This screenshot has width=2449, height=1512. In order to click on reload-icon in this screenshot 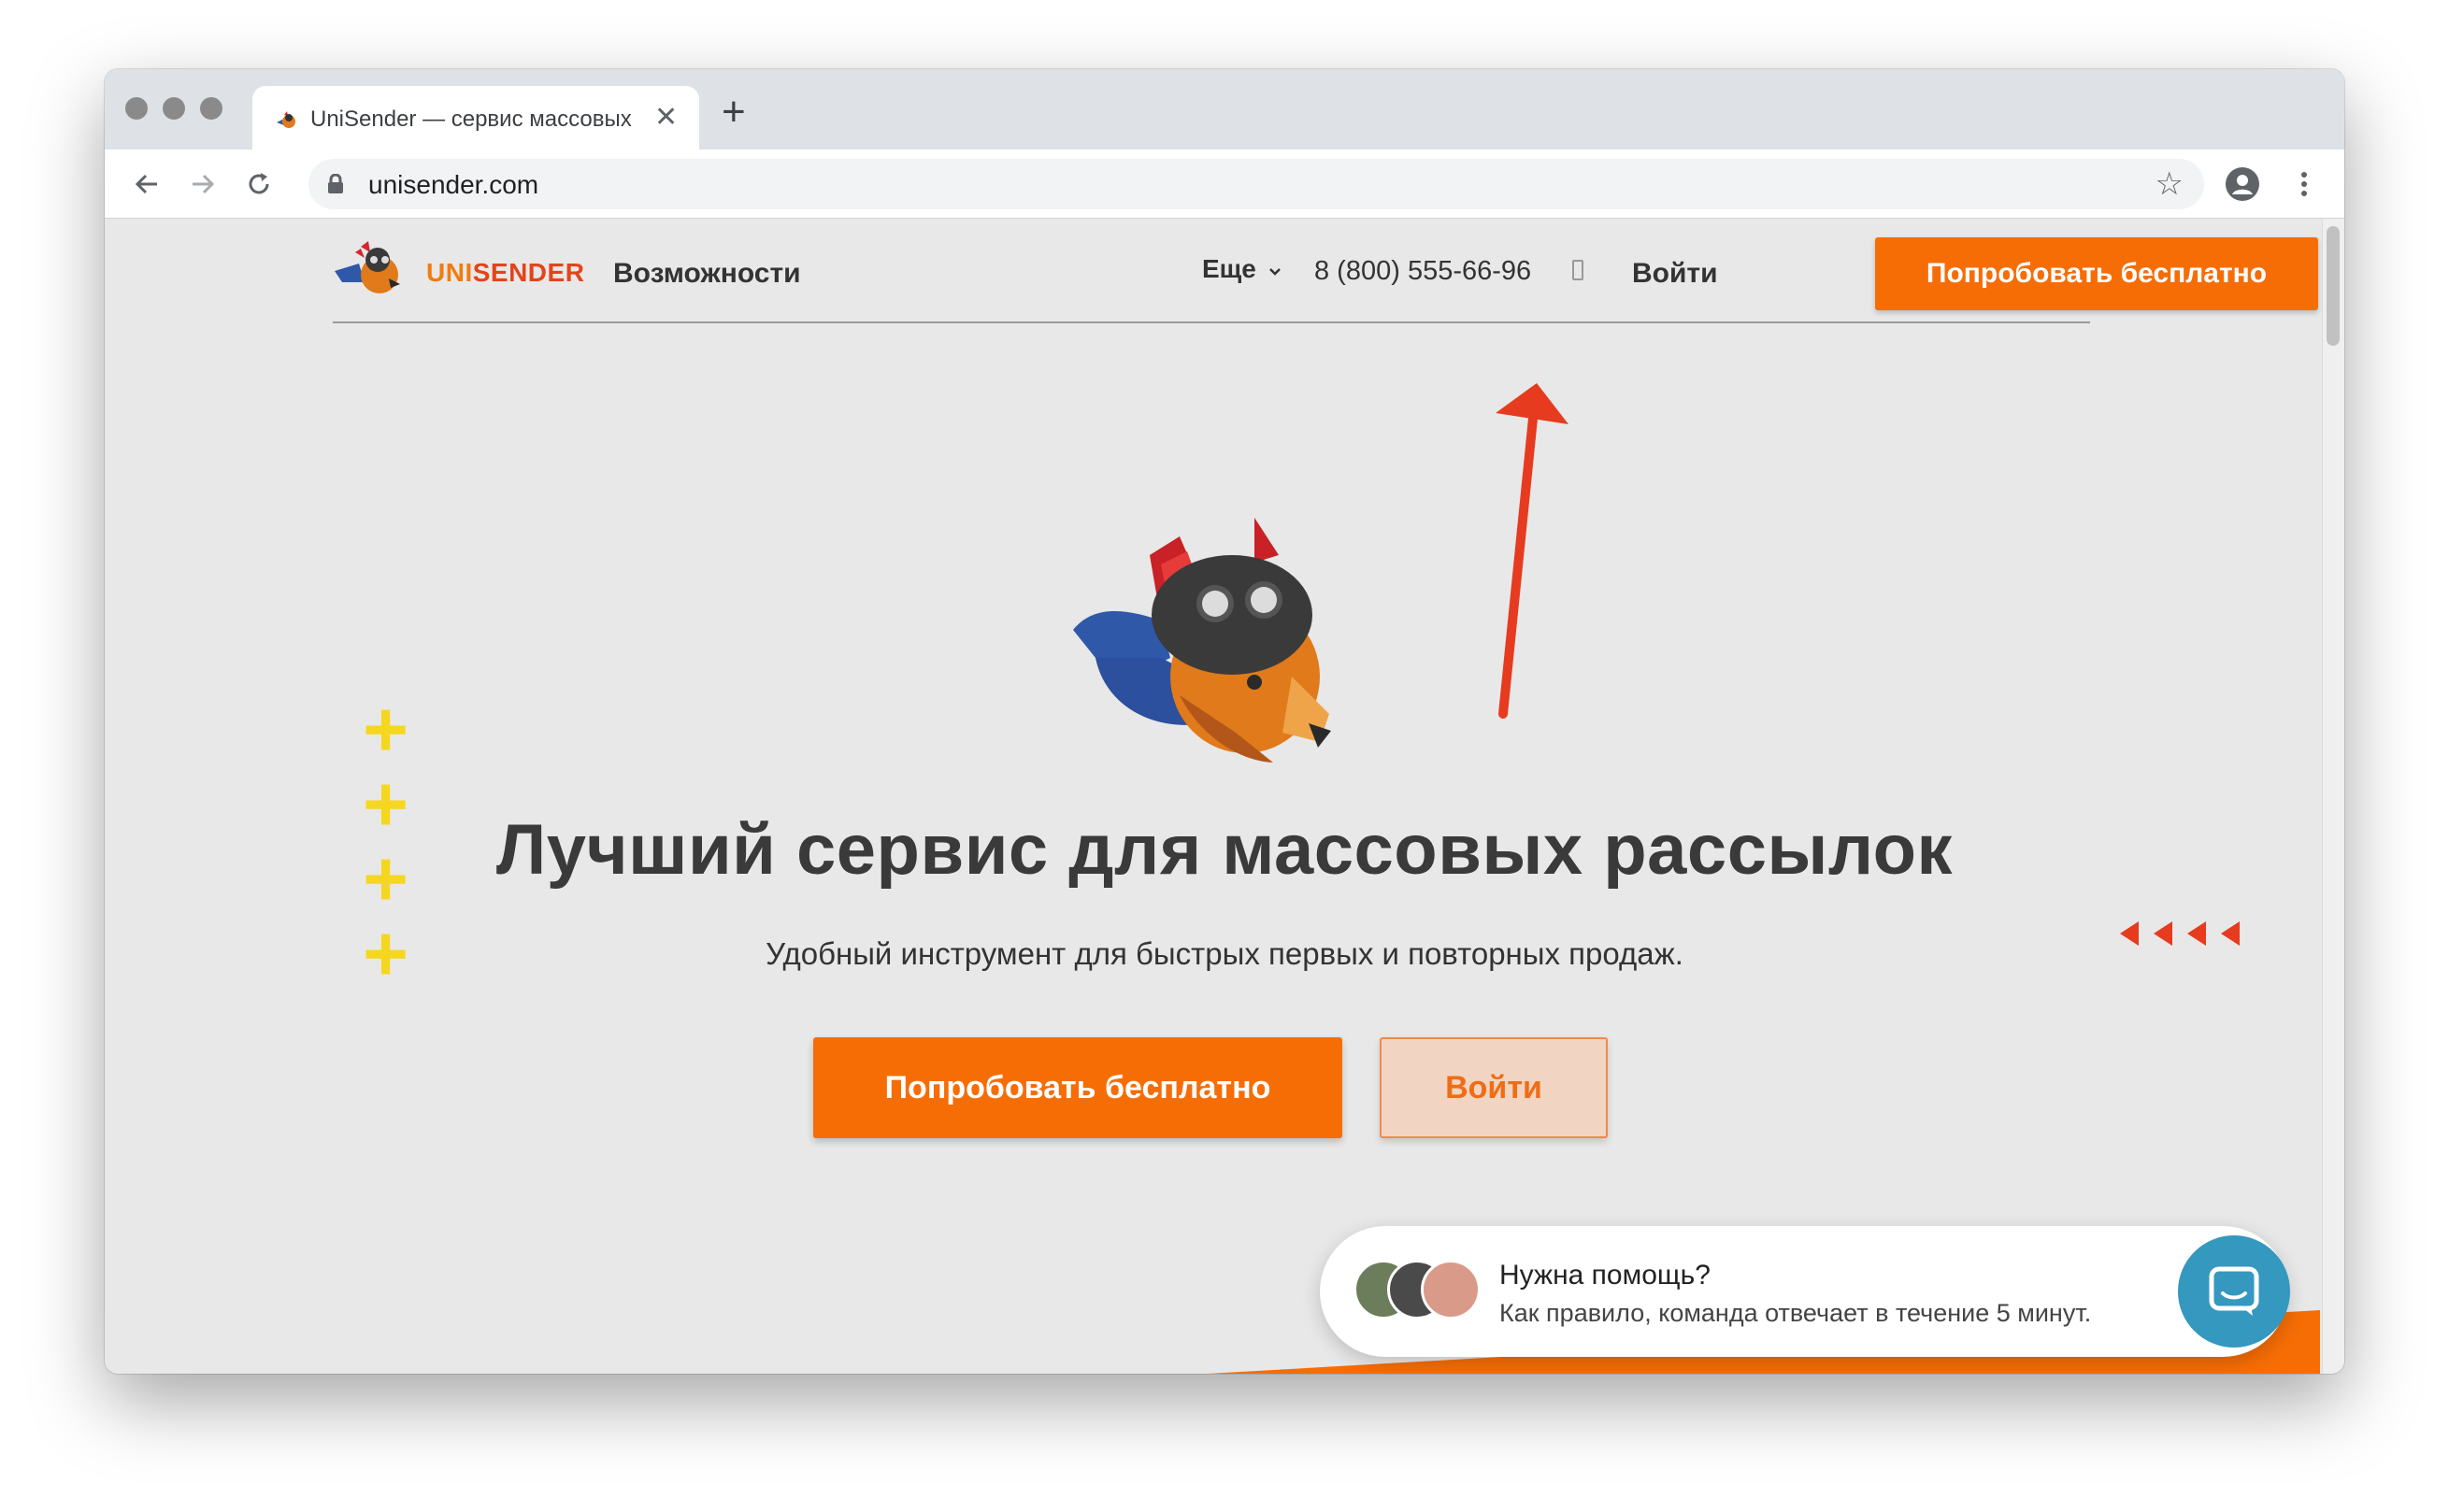, I will do `click(259, 183)`.